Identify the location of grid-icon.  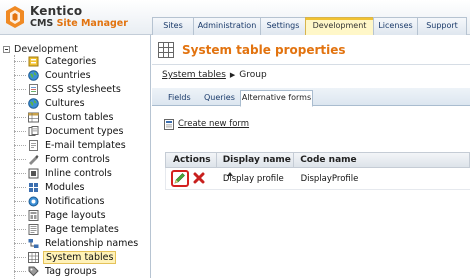
(33, 257).